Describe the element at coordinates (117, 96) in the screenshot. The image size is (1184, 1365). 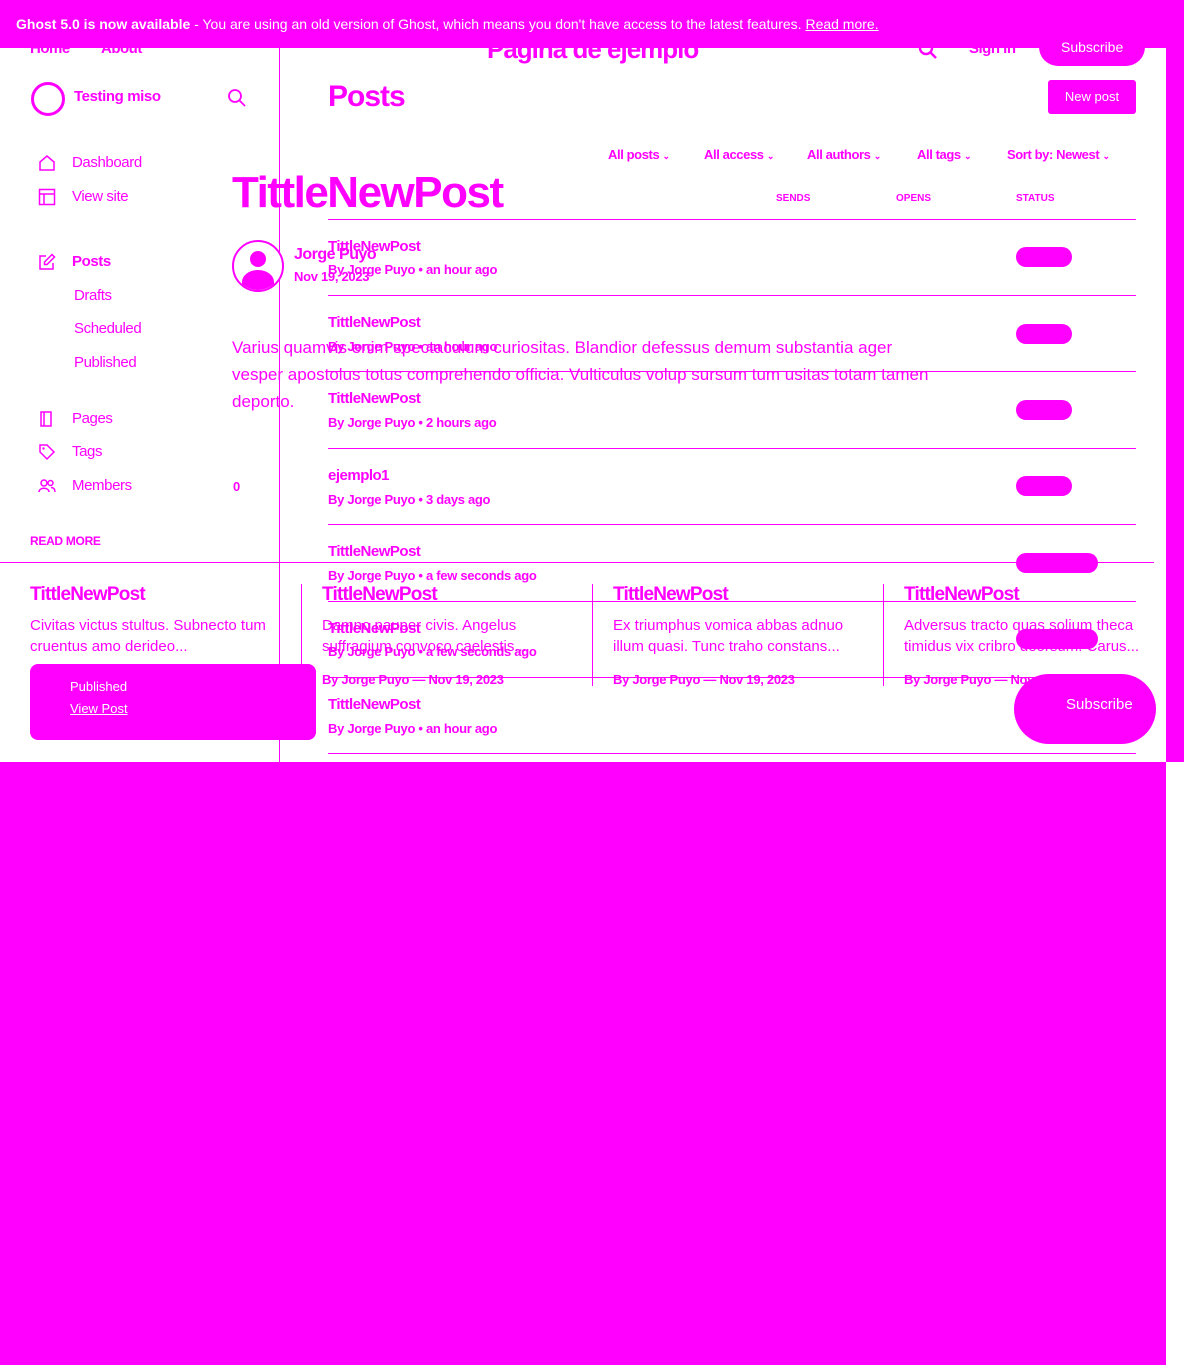
I see `brand-name: Testing miso` at that location.